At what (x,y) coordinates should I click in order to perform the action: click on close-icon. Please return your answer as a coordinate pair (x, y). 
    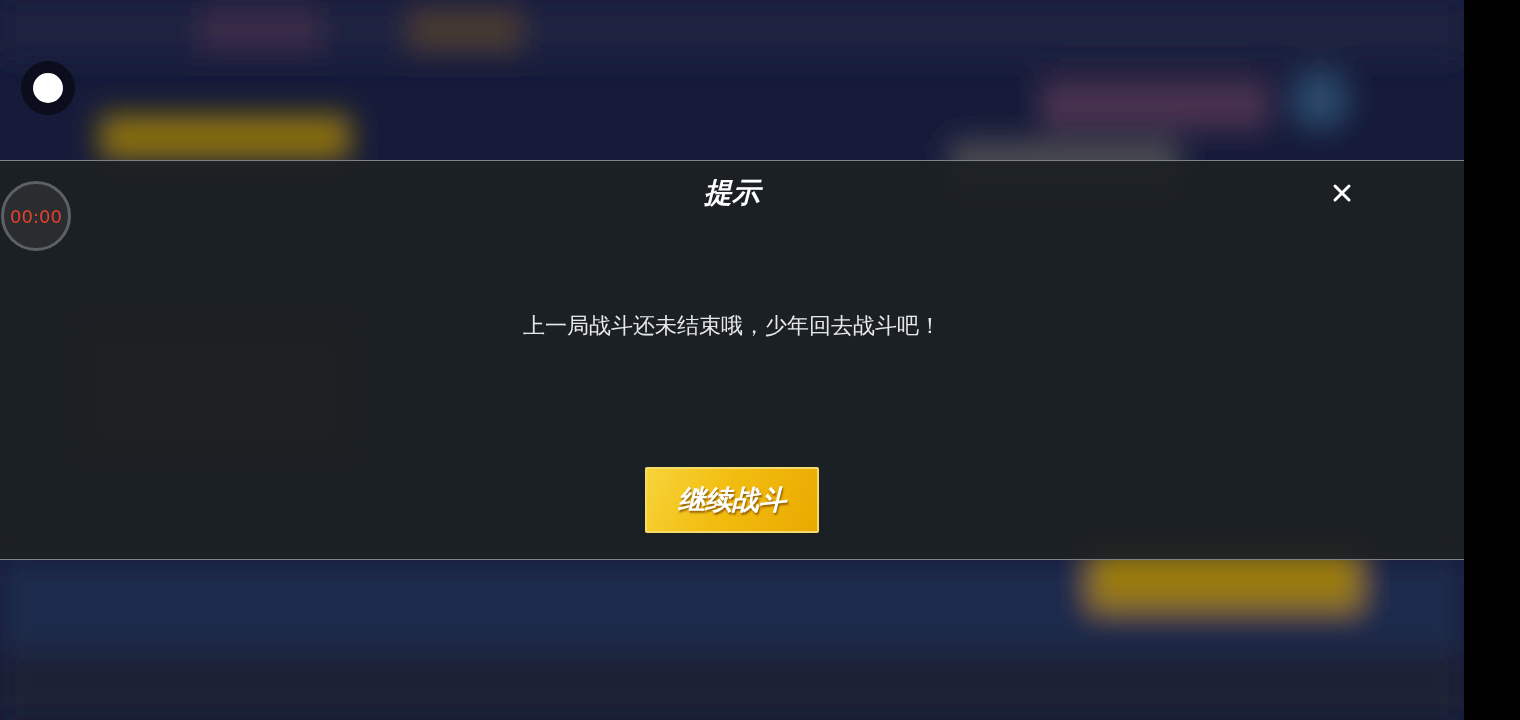
    Looking at the image, I should click on (1342, 193).